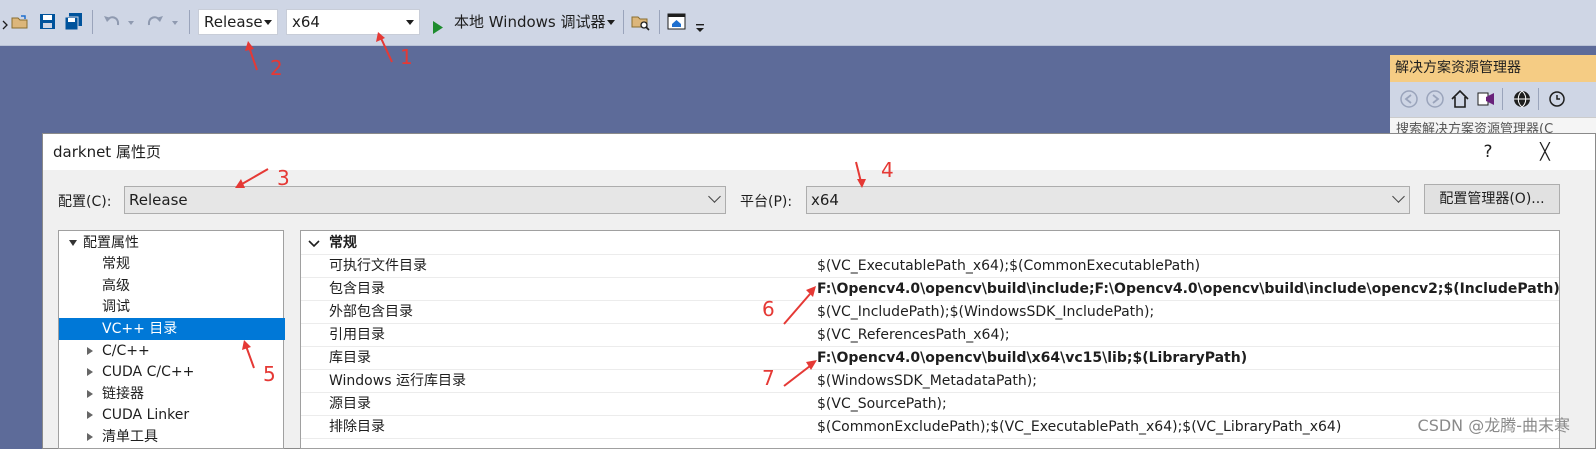 This screenshot has width=1596, height=449. I want to click on tree-node-linker: 链接器, so click(171, 394).